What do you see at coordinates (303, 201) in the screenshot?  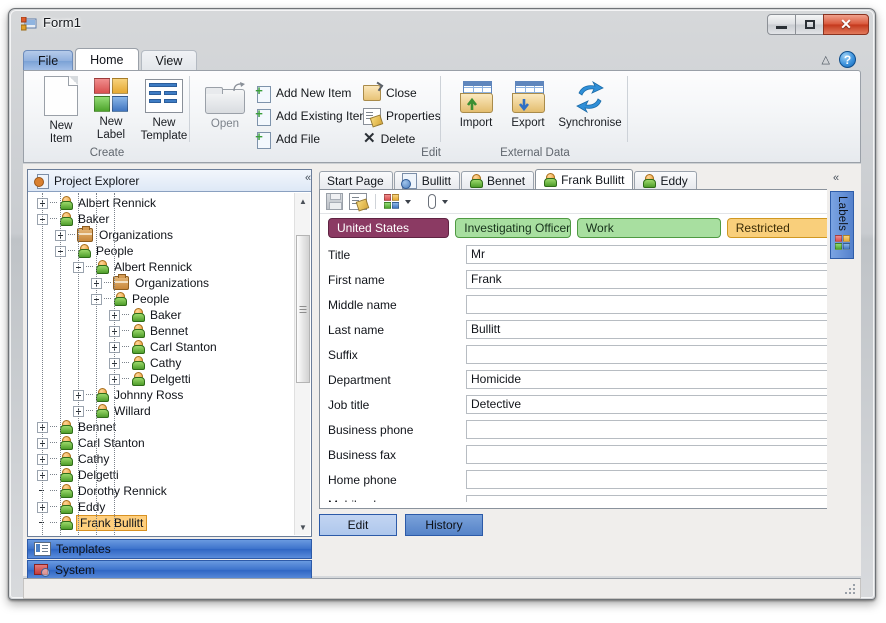 I see `scroll-up-icon: ▲` at bounding box center [303, 201].